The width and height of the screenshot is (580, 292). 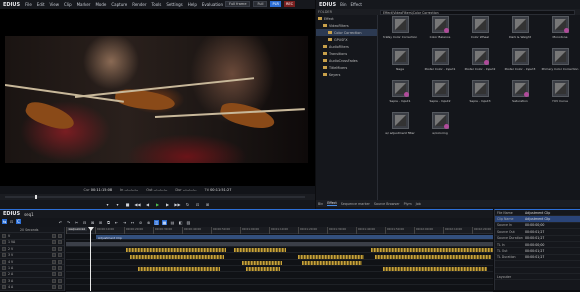 What do you see at coordinates (124, 222) in the screenshot?
I see `timeline-tool-icon: ⇥` at bounding box center [124, 222].